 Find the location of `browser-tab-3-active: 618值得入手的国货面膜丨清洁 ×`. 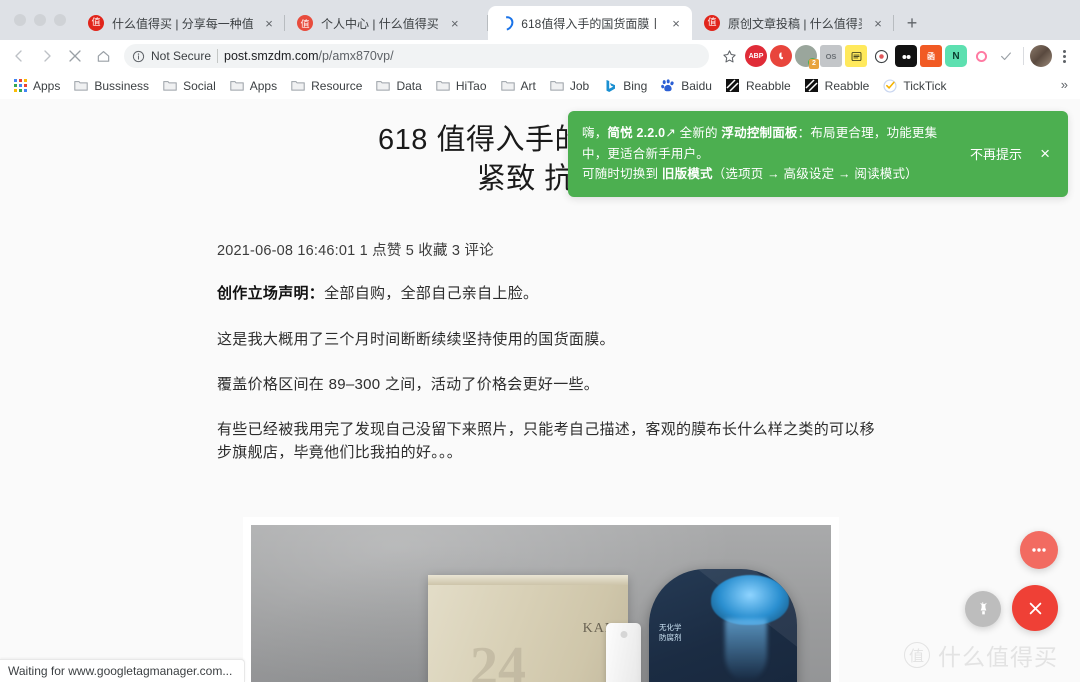

browser-tab-3-active: 618值得入手的国货面膜丨清洁 × is located at coordinates (590, 23).